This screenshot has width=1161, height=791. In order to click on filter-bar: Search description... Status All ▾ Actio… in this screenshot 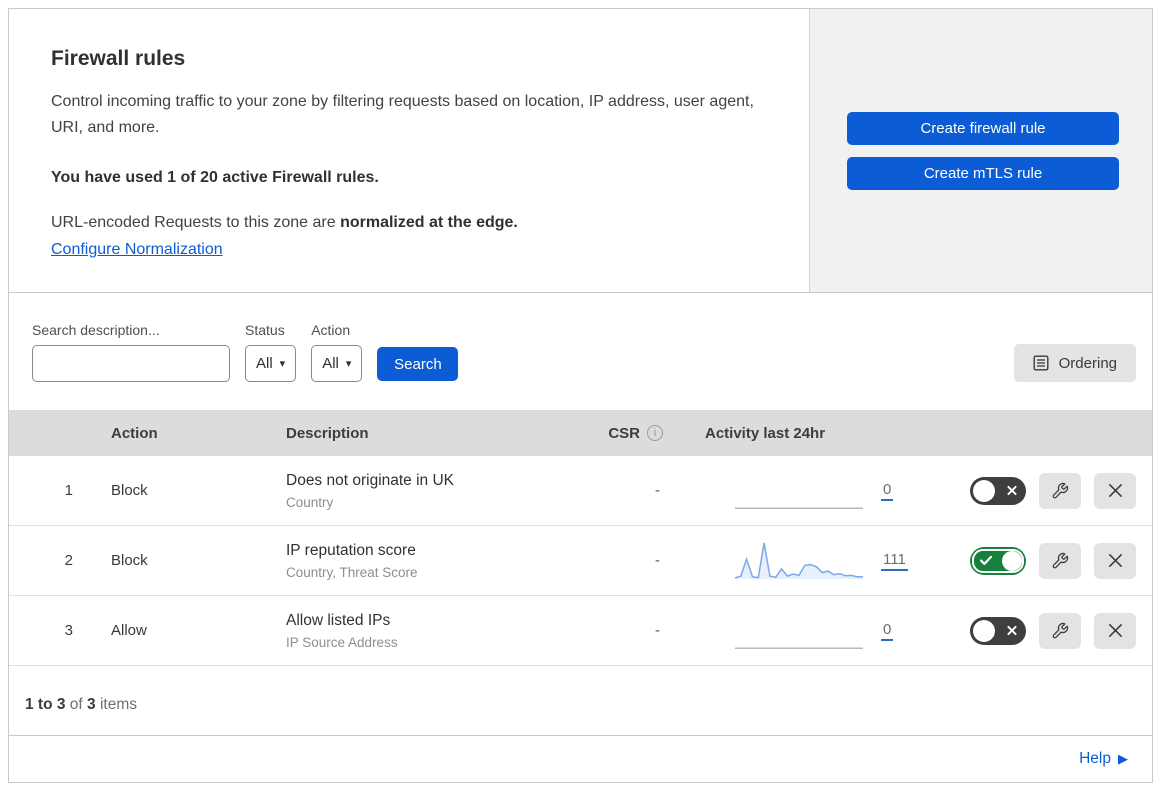, I will do `click(580, 351)`.